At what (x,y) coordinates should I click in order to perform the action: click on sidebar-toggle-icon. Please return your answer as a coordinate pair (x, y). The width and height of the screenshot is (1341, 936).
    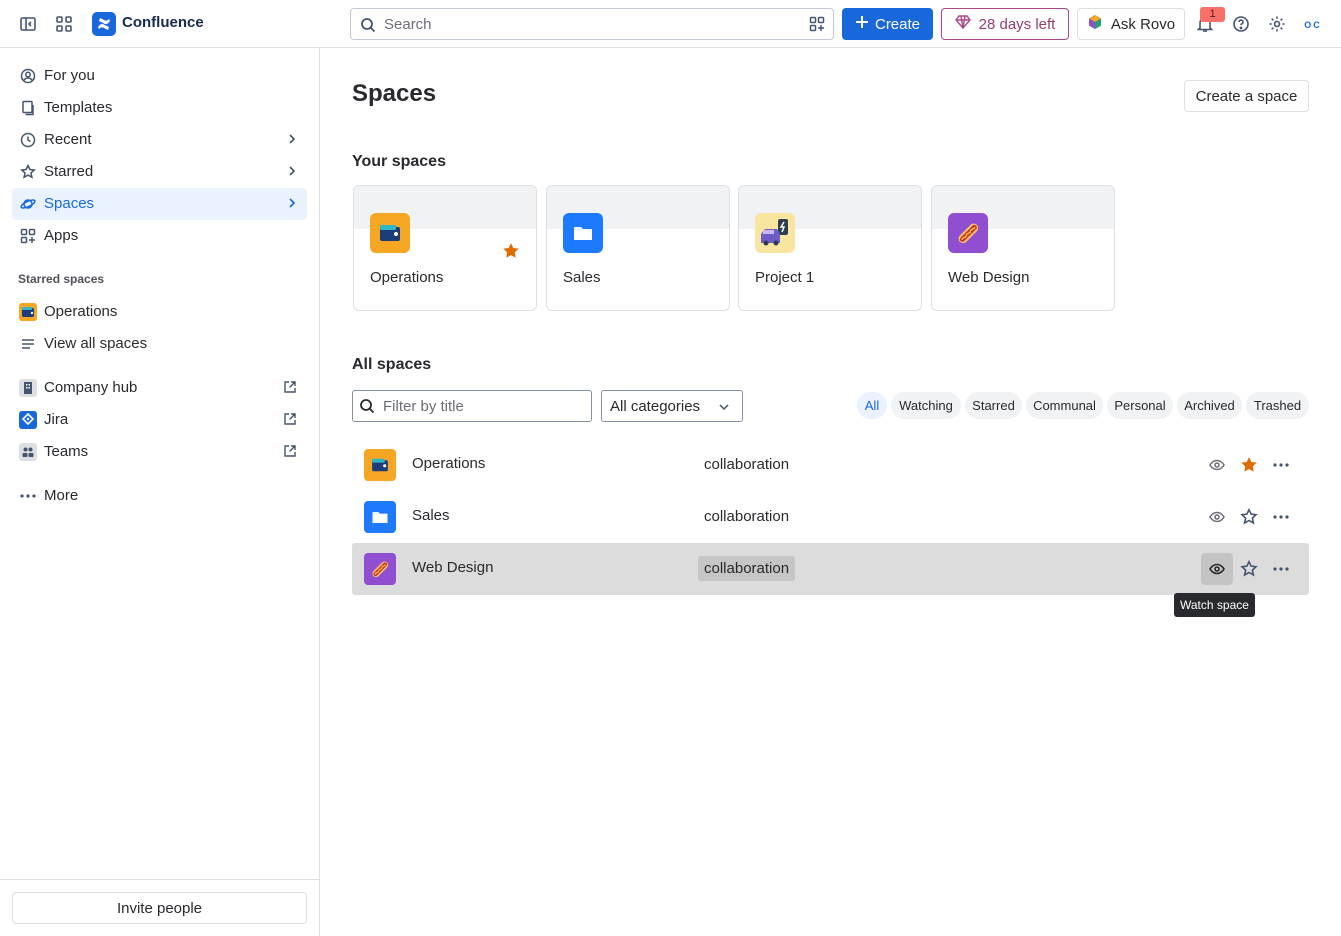
    Looking at the image, I should click on (28, 24).